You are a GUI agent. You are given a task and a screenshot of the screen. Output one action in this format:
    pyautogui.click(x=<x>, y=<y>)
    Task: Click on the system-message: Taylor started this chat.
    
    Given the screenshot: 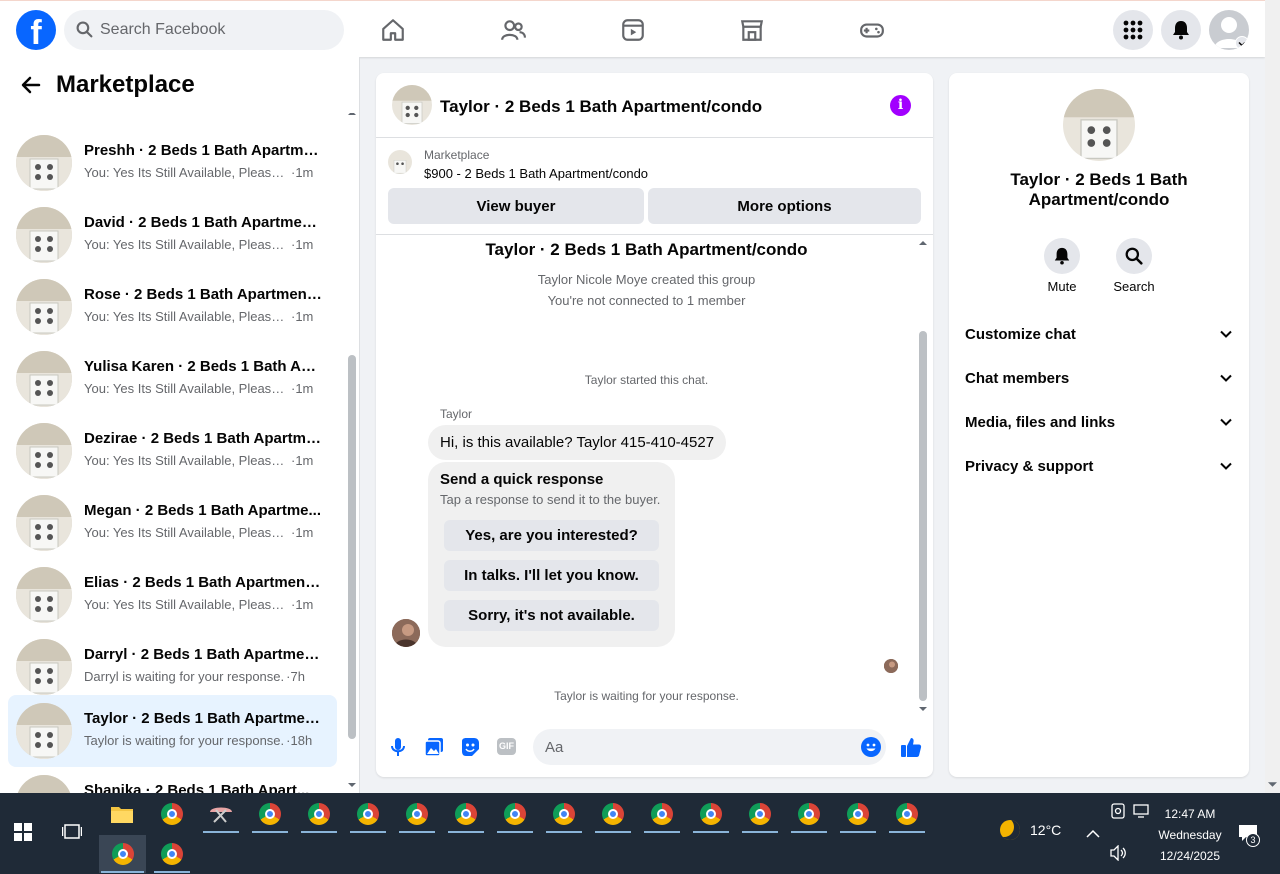 What is the action you would take?
    pyautogui.click(x=646, y=380)
    